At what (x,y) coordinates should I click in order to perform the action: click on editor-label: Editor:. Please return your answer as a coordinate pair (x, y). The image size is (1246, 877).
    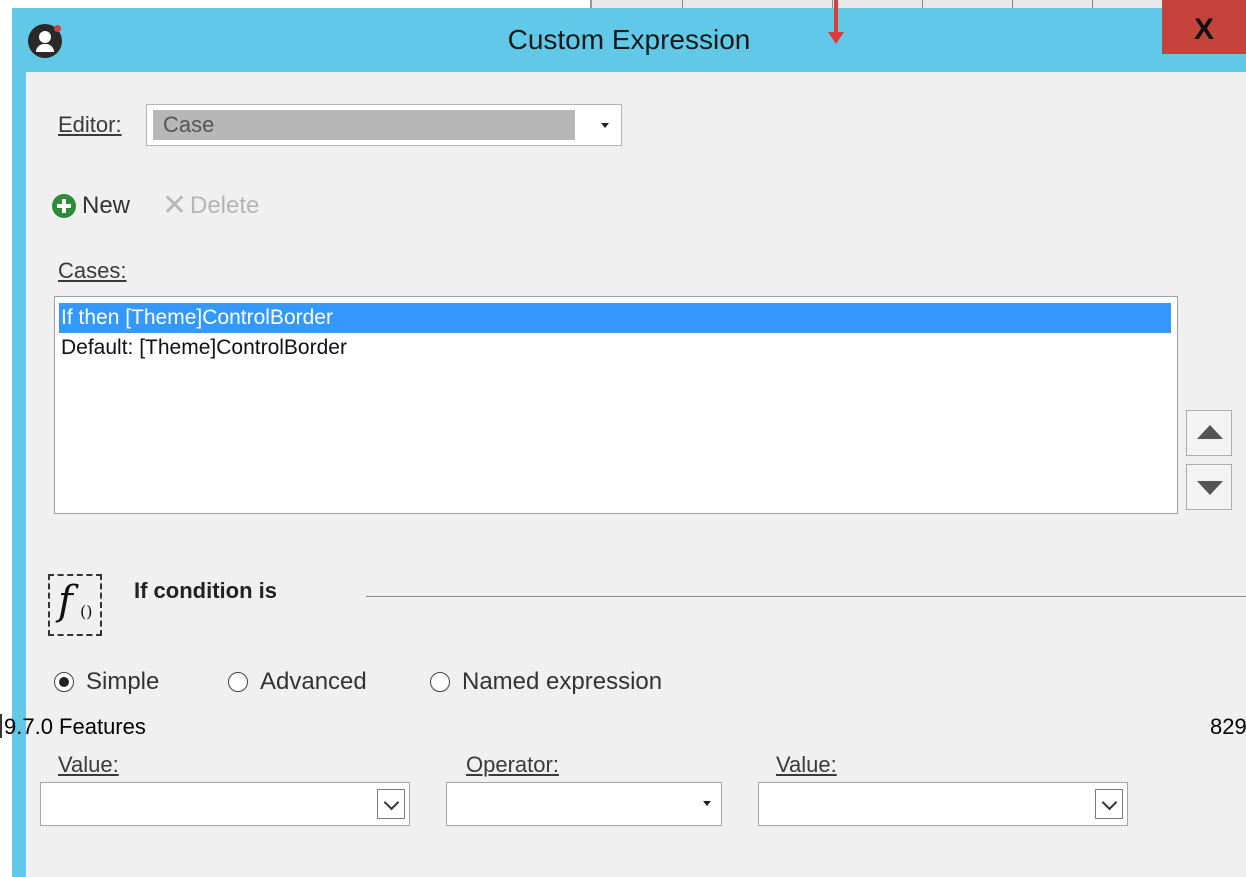
    Looking at the image, I should click on (90, 125).